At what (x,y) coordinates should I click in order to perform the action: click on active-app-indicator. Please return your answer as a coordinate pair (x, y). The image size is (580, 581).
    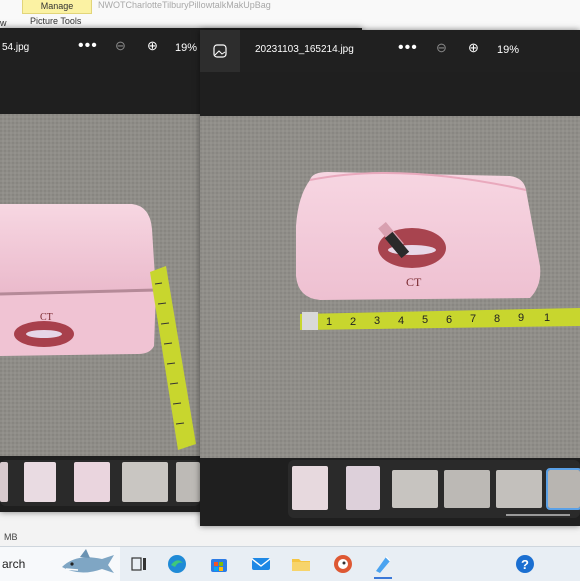
    Looking at the image, I should click on (383, 578).